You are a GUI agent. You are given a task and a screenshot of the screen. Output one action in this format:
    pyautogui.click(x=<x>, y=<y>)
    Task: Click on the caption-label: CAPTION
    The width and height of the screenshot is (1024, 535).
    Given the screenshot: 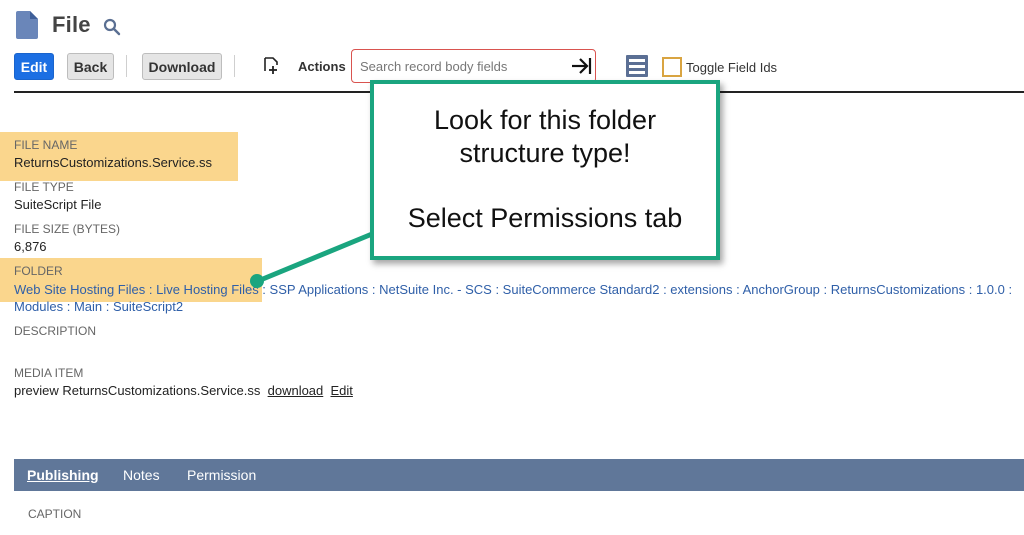 What is the action you would take?
    pyautogui.click(x=55, y=514)
    